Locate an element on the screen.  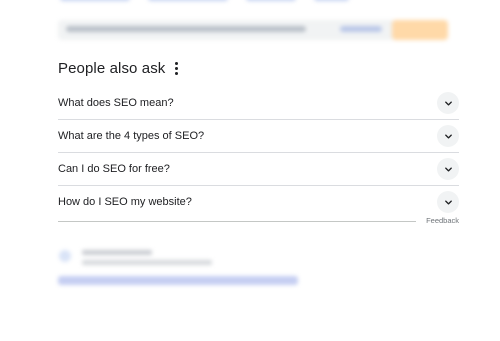
paa-question-text: What does SEO mean? is located at coordinates (116, 103).